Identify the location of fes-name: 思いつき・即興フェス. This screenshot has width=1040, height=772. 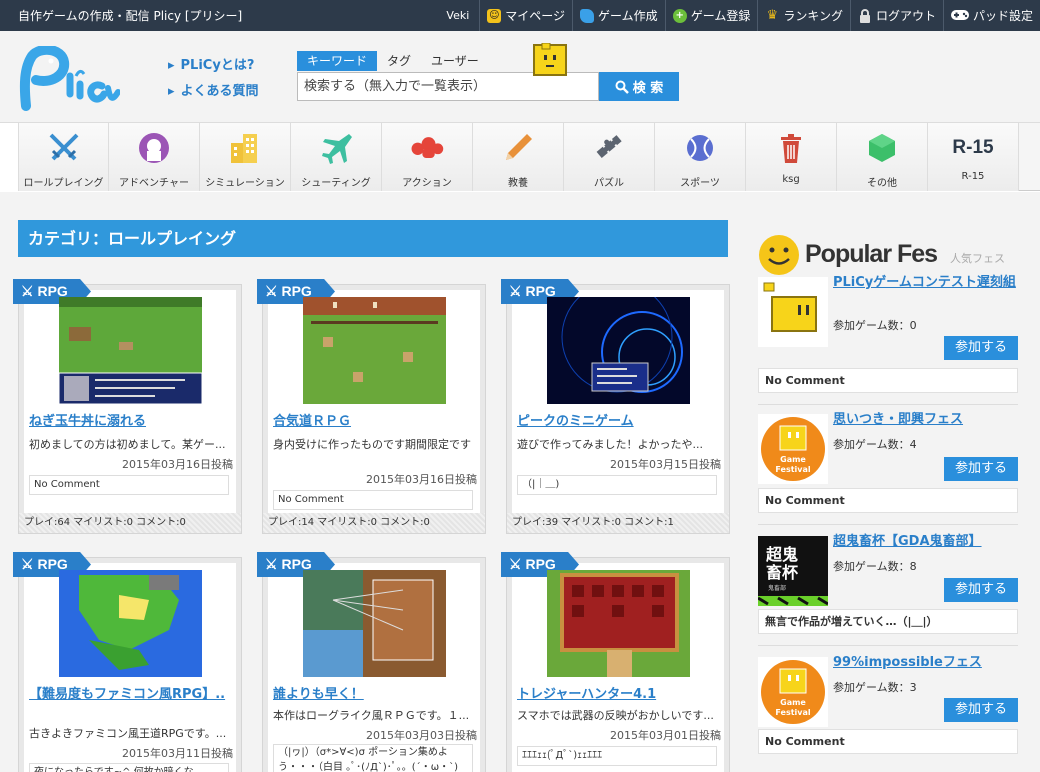
(928, 419).